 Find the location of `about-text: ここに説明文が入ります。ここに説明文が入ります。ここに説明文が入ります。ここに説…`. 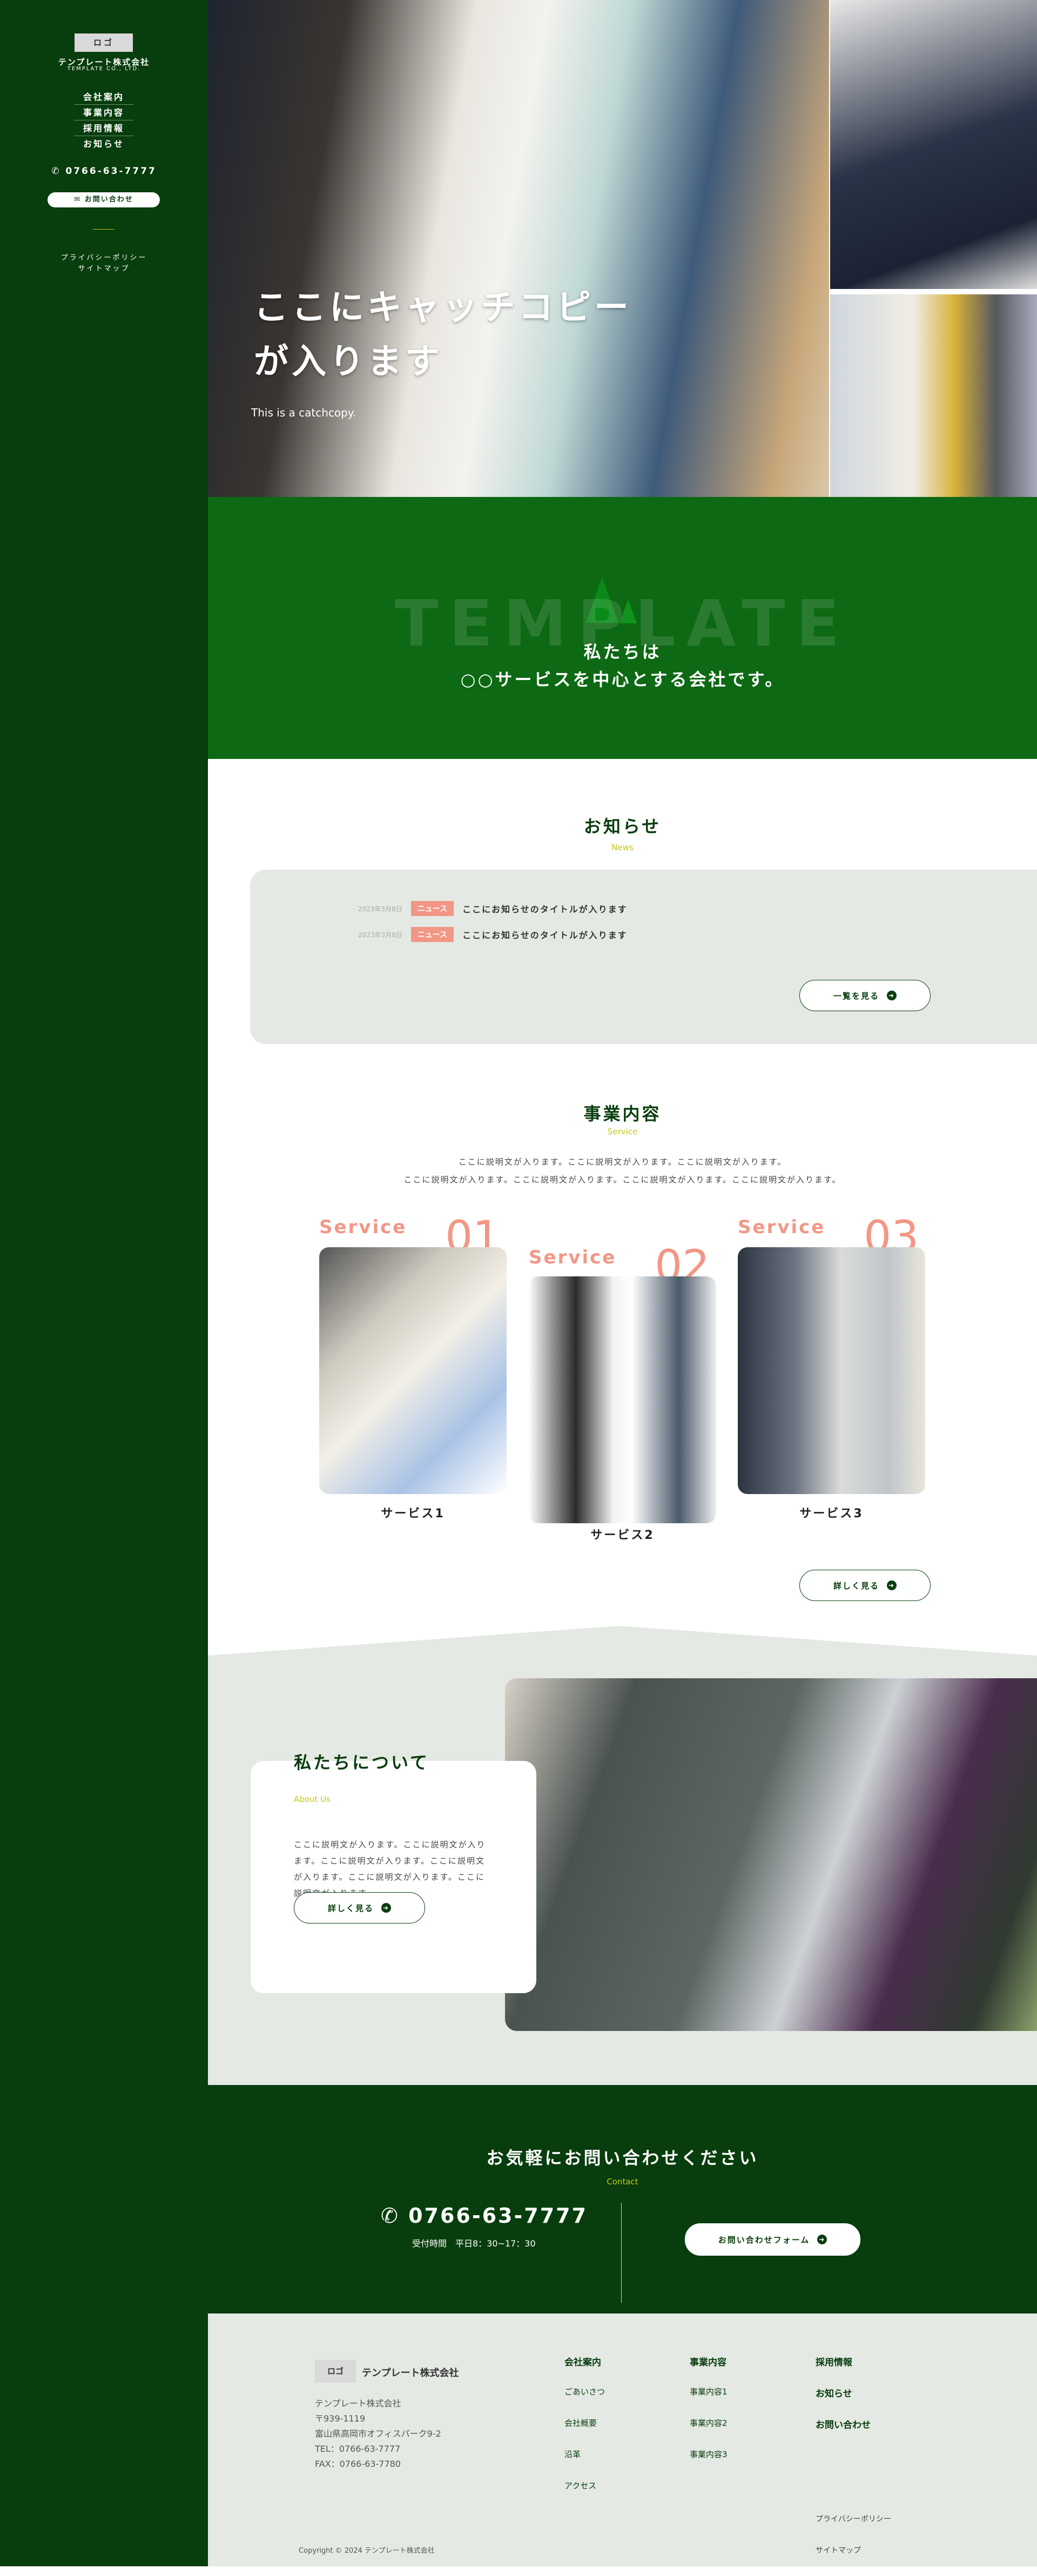

about-text: ここに説明文が入ります。ここに説明文が入ります。ここに説明文が入ります。ここに説… is located at coordinates (390, 1869).